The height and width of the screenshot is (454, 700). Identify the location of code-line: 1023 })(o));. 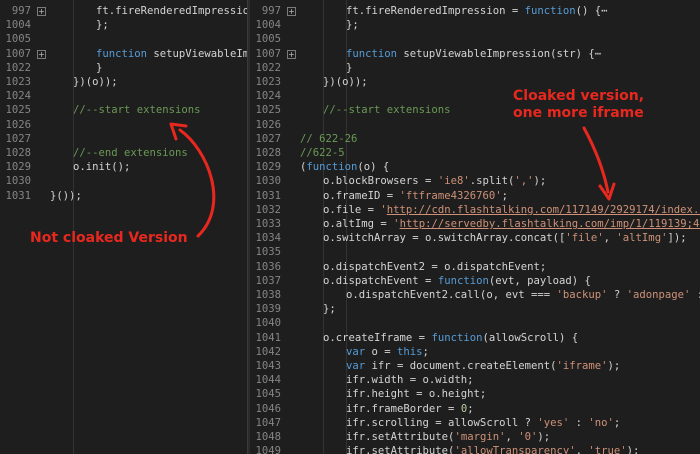
(475, 82).